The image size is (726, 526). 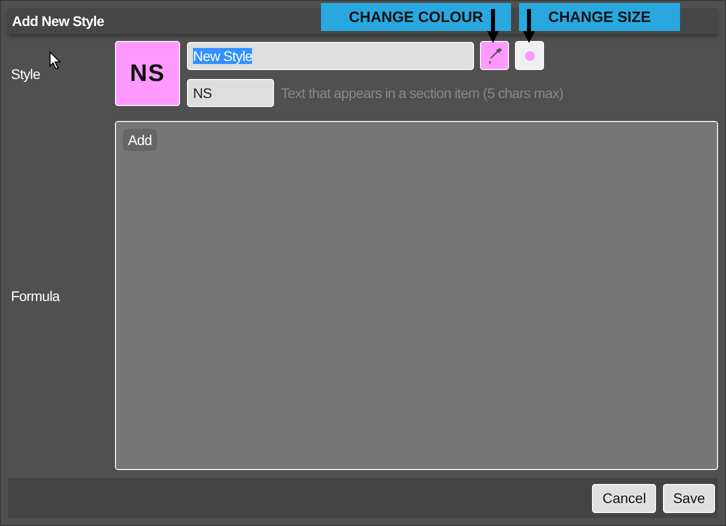 I want to click on hint-text: Text that appears in a section item (5 chars max), so click(x=422, y=93).